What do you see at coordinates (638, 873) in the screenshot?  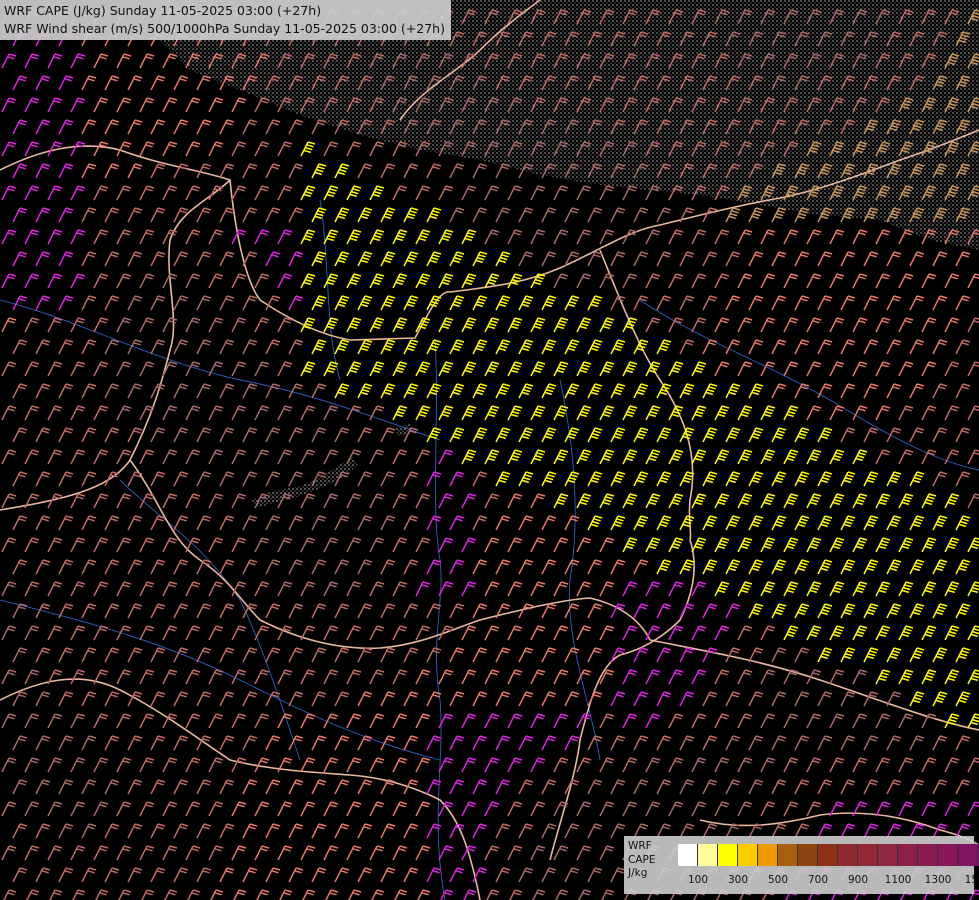 I see `legend-label-unit: J/kg` at bounding box center [638, 873].